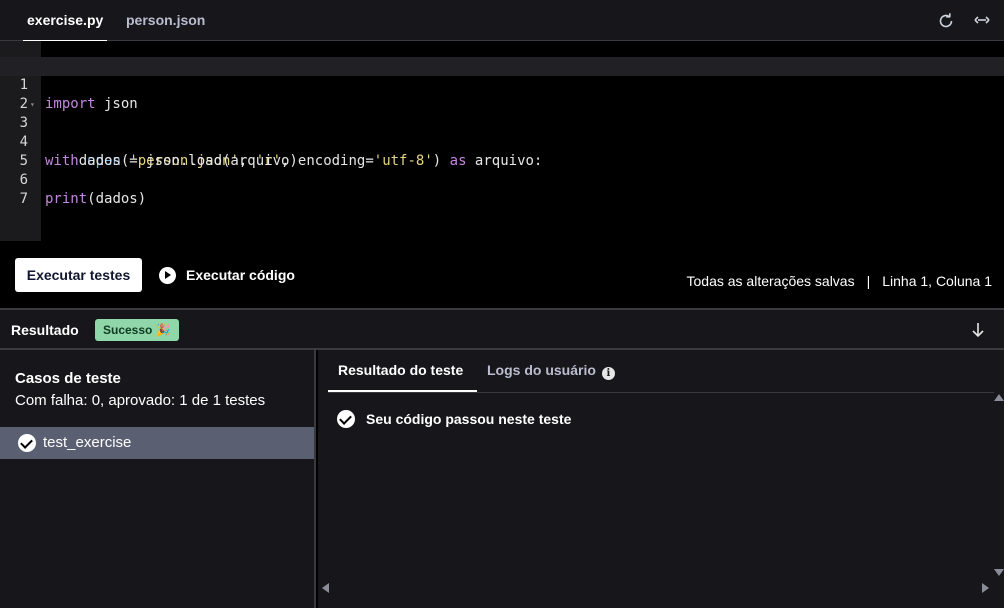 This screenshot has height=608, width=1004. Describe the element at coordinates (946, 20) in the screenshot. I see `reset-icon` at that location.